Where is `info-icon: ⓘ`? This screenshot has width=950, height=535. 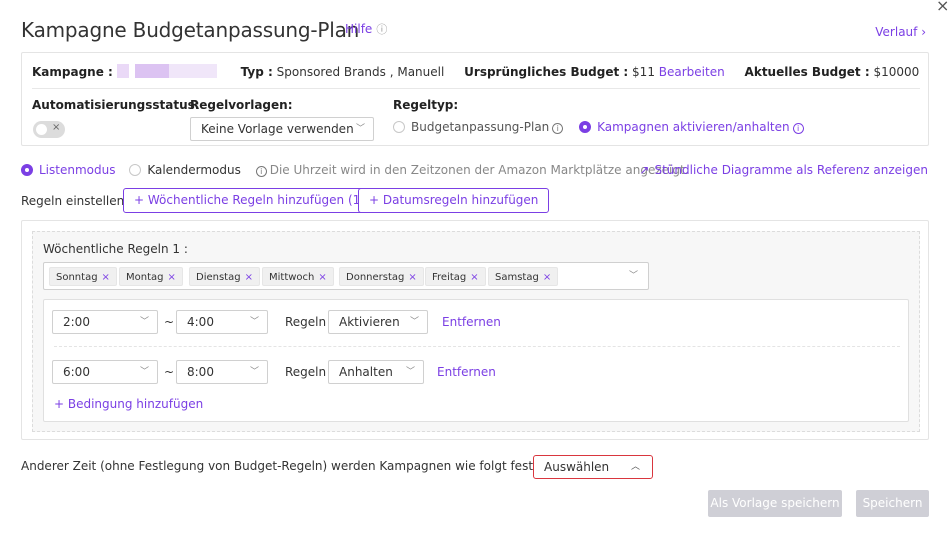 info-icon: ⓘ is located at coordinates (382, 29).